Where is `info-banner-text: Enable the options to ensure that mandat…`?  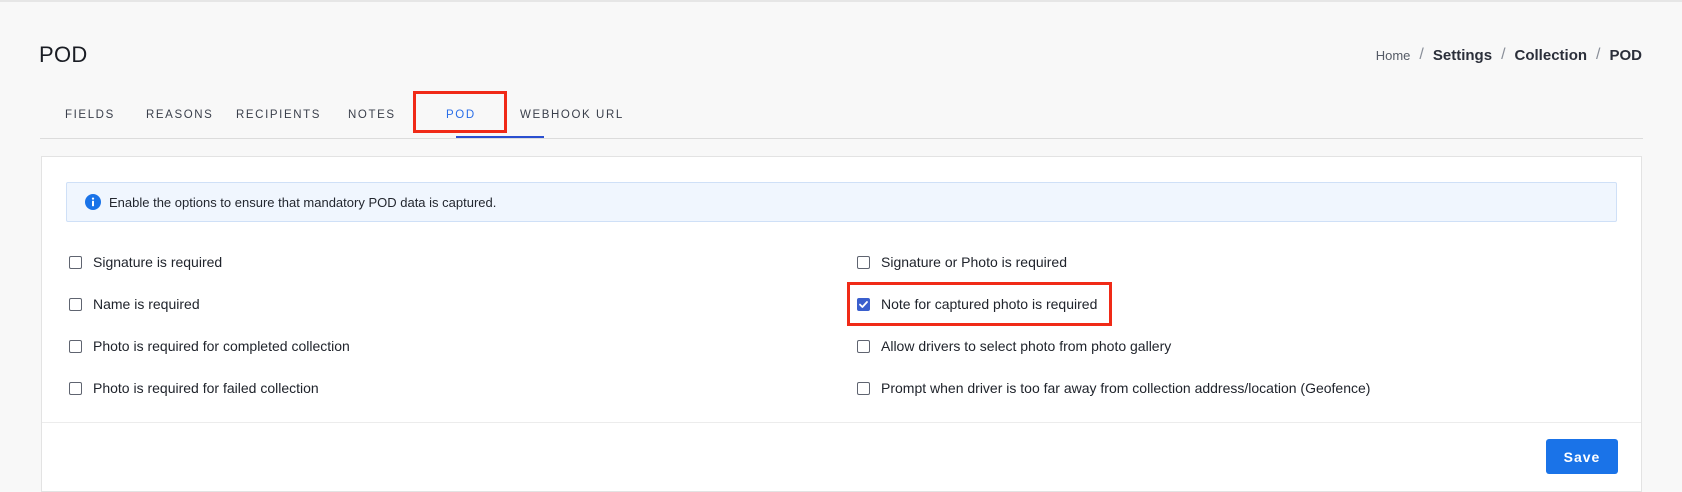 info-banner-text: Enable the options to ensure that mandat… is located at coordinates (303, 202).